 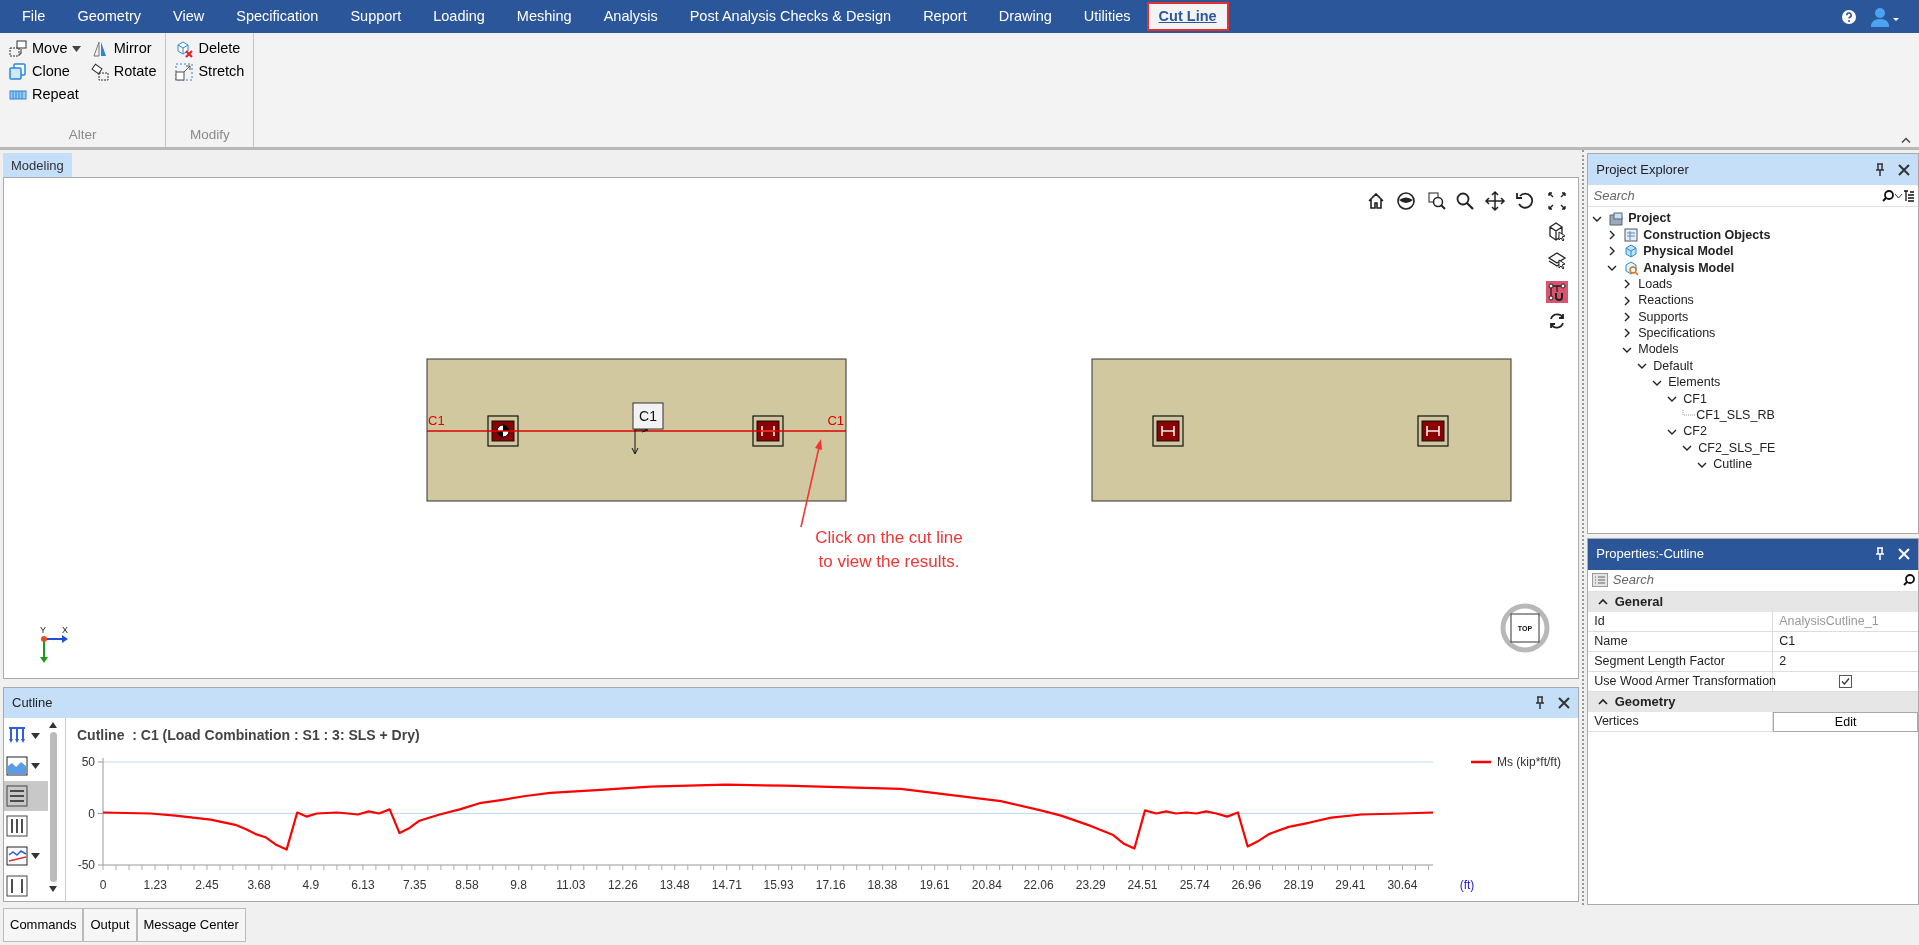 I want to click on axis-tick-label: 7.35, so click(x=415, y=885).